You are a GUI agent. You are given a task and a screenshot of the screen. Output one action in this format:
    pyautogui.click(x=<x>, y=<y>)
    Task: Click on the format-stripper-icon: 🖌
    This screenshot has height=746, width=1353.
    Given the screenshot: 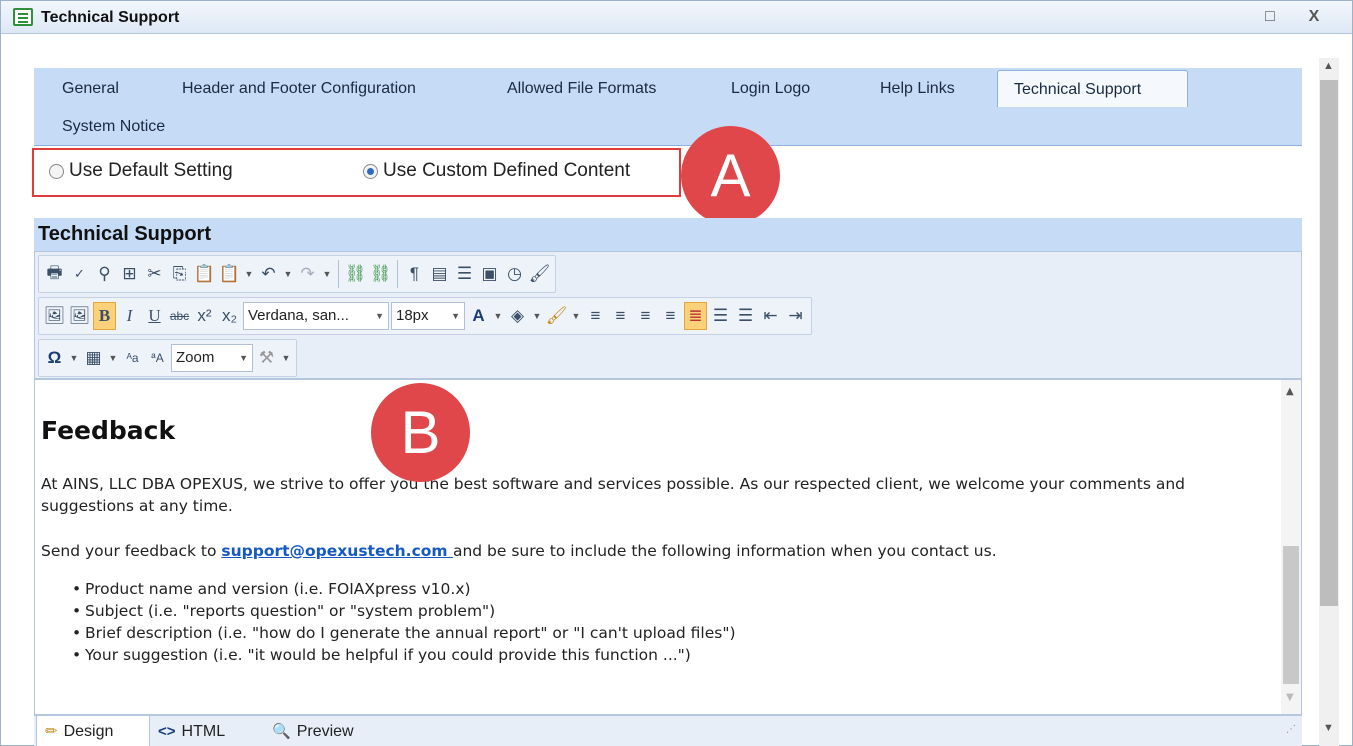 What is the action you would take?
    pyautogui.click(x=539, y=274)
    